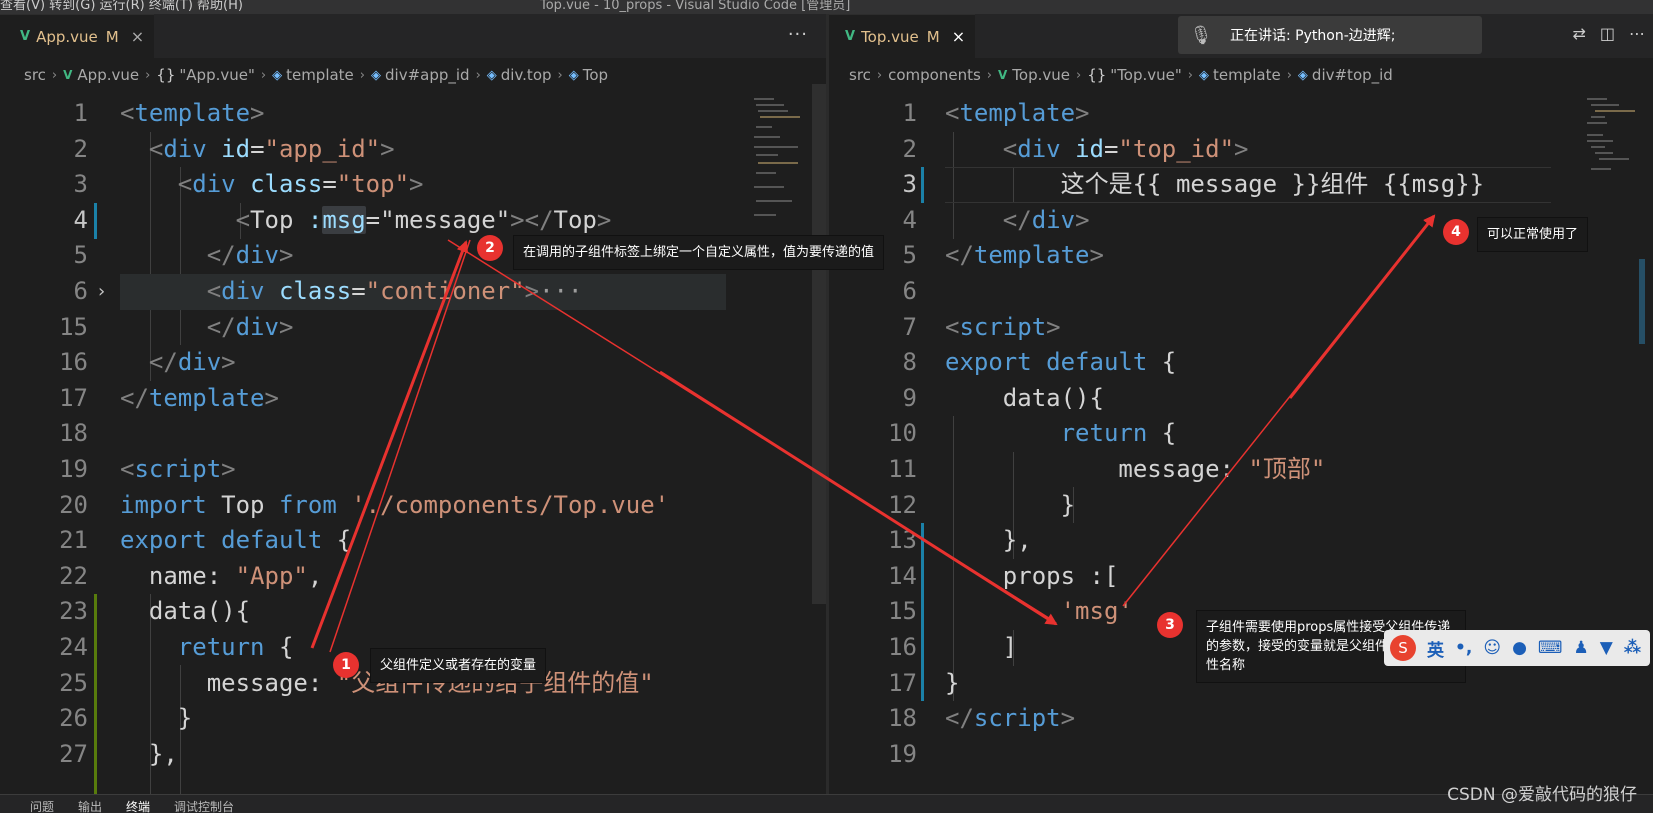  What do you see at coordinates (1533, 234) in the screenshot?
I see `annotation-callout-4: 可以正常使用了` at bounding box center [1533, 234].